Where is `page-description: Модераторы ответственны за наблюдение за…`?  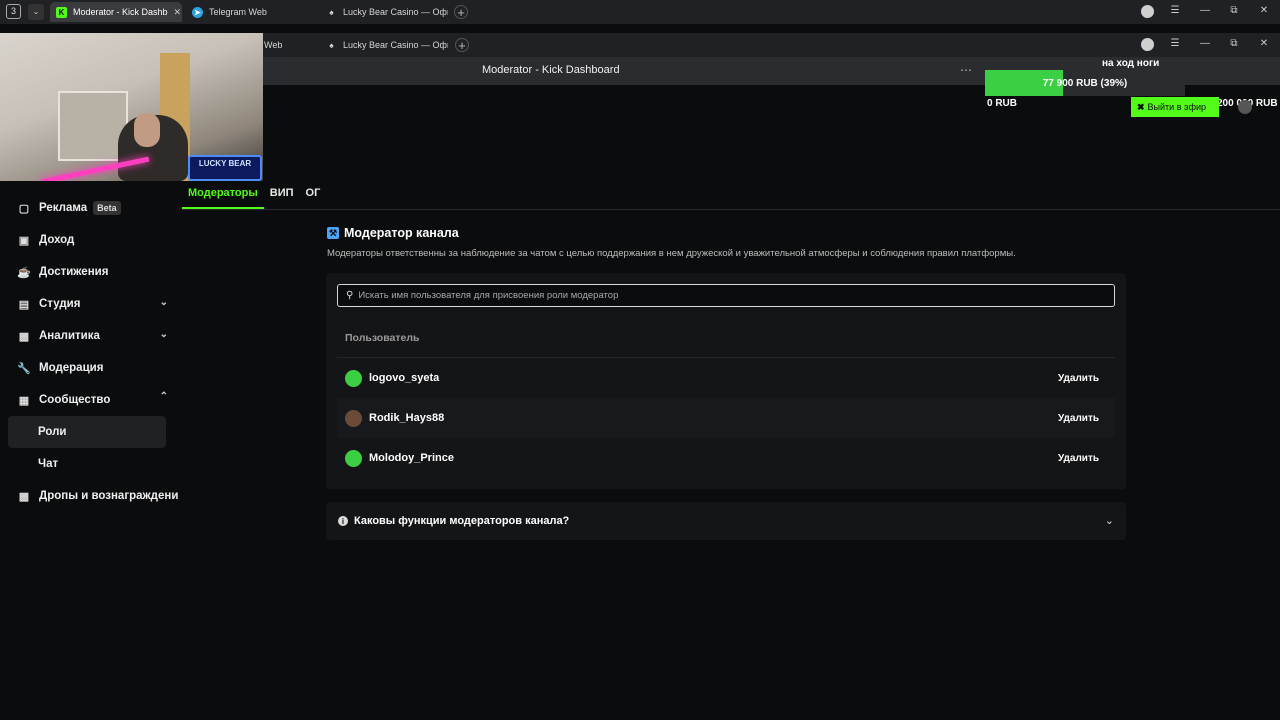
page-description: Модераторы ответственны за наблюдение за… is located at coordinates (671, 253).